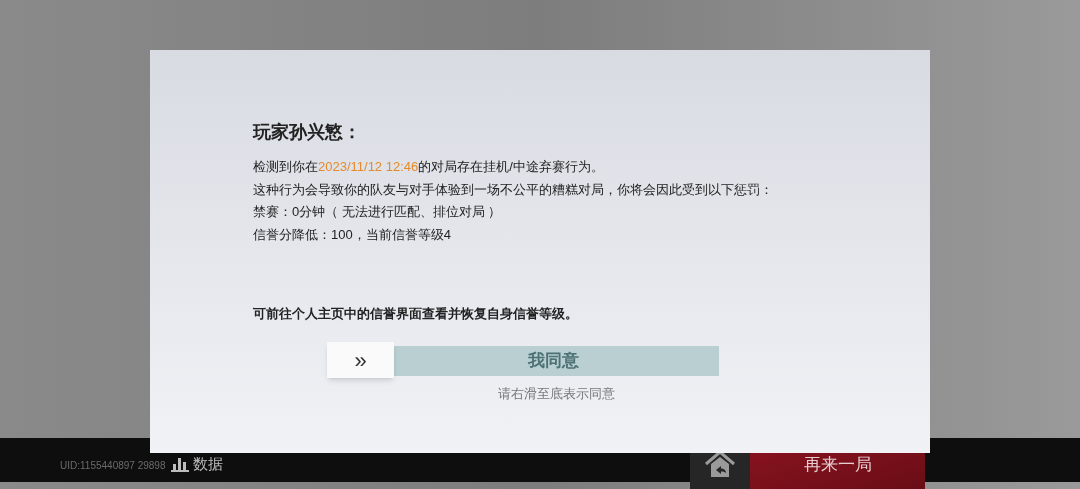  I want to click on uid-text: UID:1155440897 29898, so click(113, 466).